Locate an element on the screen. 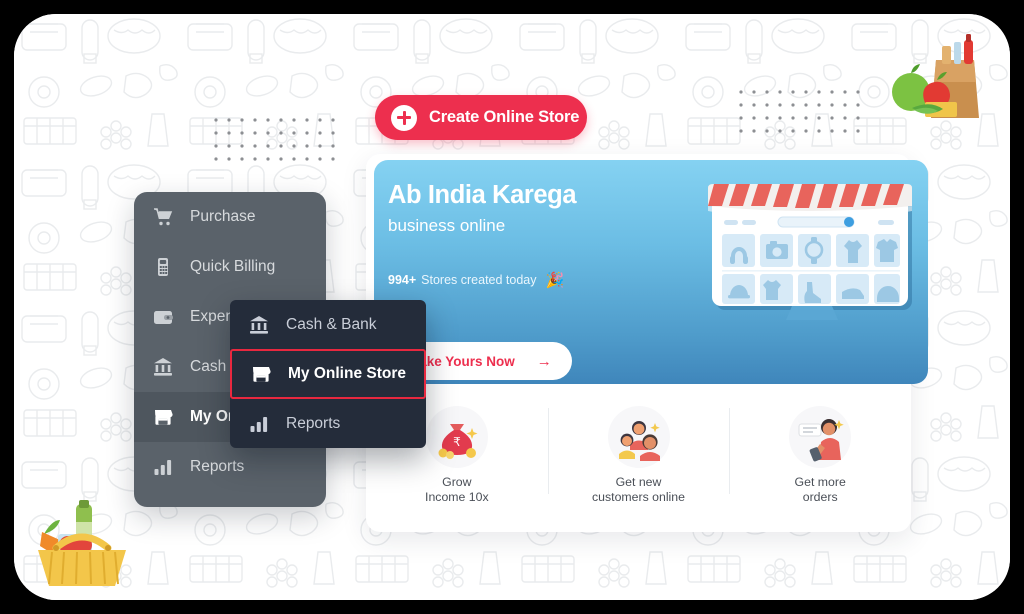 This screenshot has height=614, width=1024. popup-item-label: Reports is located at coordinates (313, 423).